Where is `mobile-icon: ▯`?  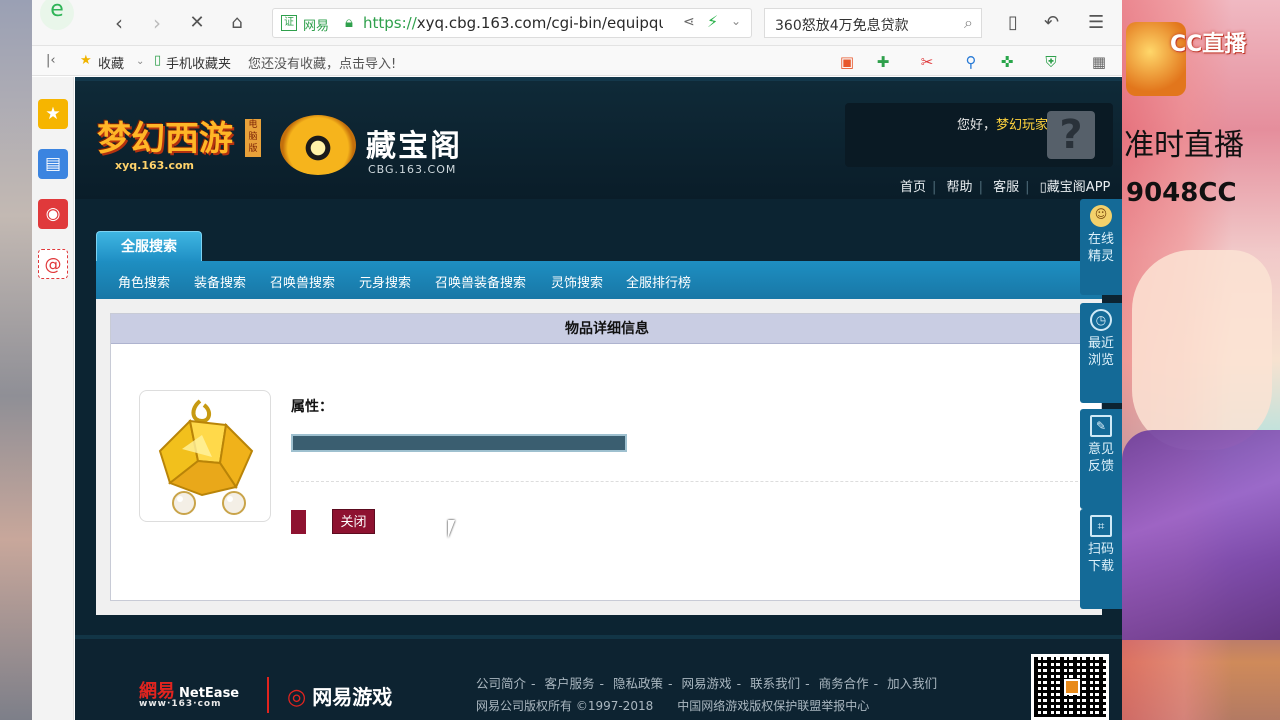 mobile-icon: ▯ is located at coordinates (1013, 22).